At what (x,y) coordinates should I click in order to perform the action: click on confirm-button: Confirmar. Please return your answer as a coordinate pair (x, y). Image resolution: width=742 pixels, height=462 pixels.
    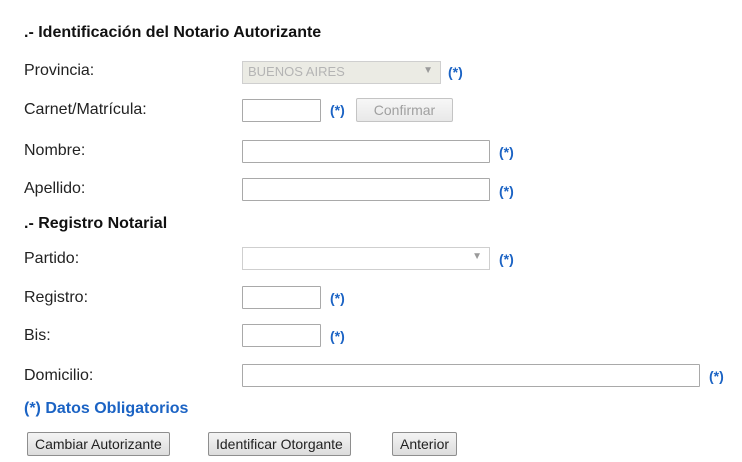
    Looking at the image, I should click on (404, 110).